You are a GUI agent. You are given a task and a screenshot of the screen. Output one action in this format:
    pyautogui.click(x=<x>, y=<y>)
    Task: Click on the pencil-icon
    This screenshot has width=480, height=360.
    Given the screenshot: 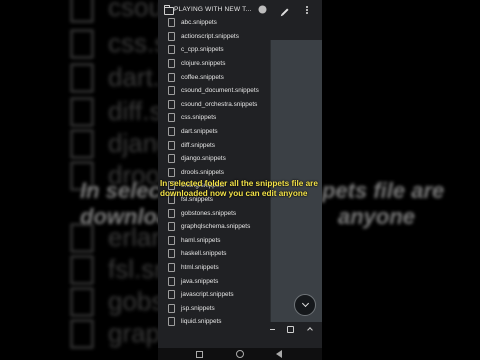 What is the action you would take?
    pyautogui.click(x=285, y=12)
    